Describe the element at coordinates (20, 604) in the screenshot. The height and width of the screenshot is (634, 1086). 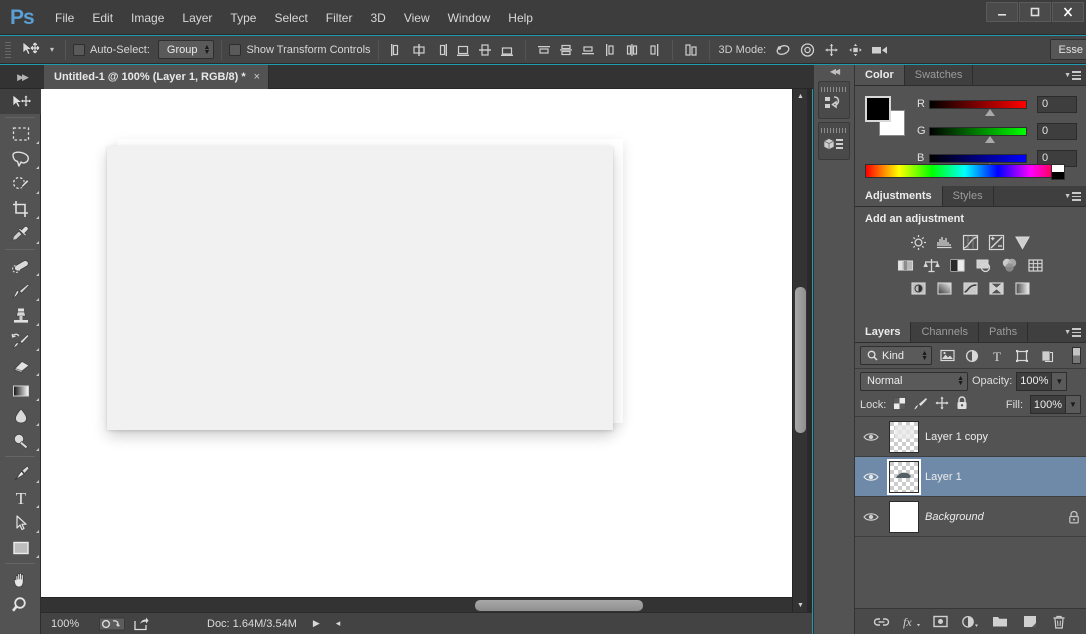
I see `tool-zoom` at that location.